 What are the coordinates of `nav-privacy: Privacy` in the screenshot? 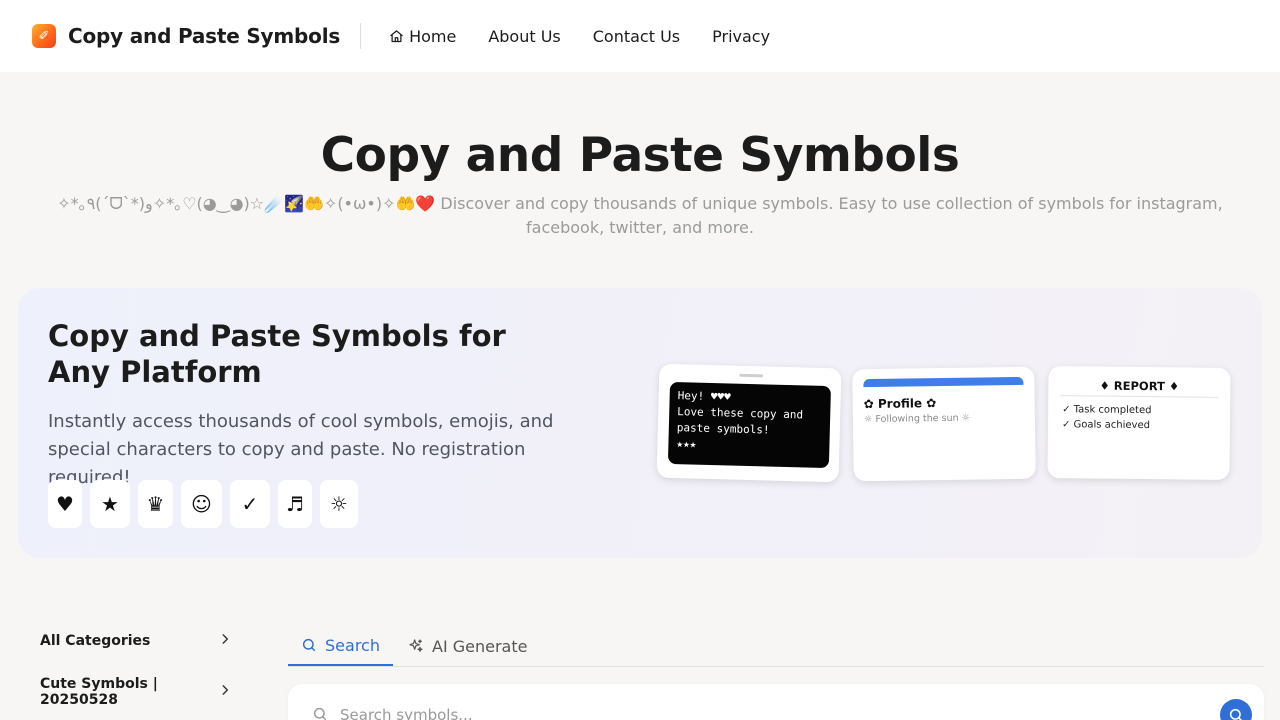 It's located at (741, 36).